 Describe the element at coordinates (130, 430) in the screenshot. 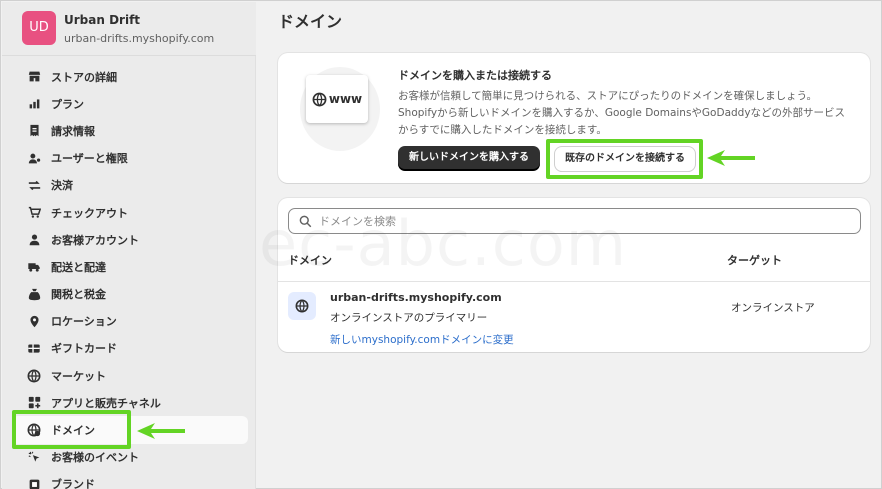

I see `nav-item-domains: ドメイン` at that location.